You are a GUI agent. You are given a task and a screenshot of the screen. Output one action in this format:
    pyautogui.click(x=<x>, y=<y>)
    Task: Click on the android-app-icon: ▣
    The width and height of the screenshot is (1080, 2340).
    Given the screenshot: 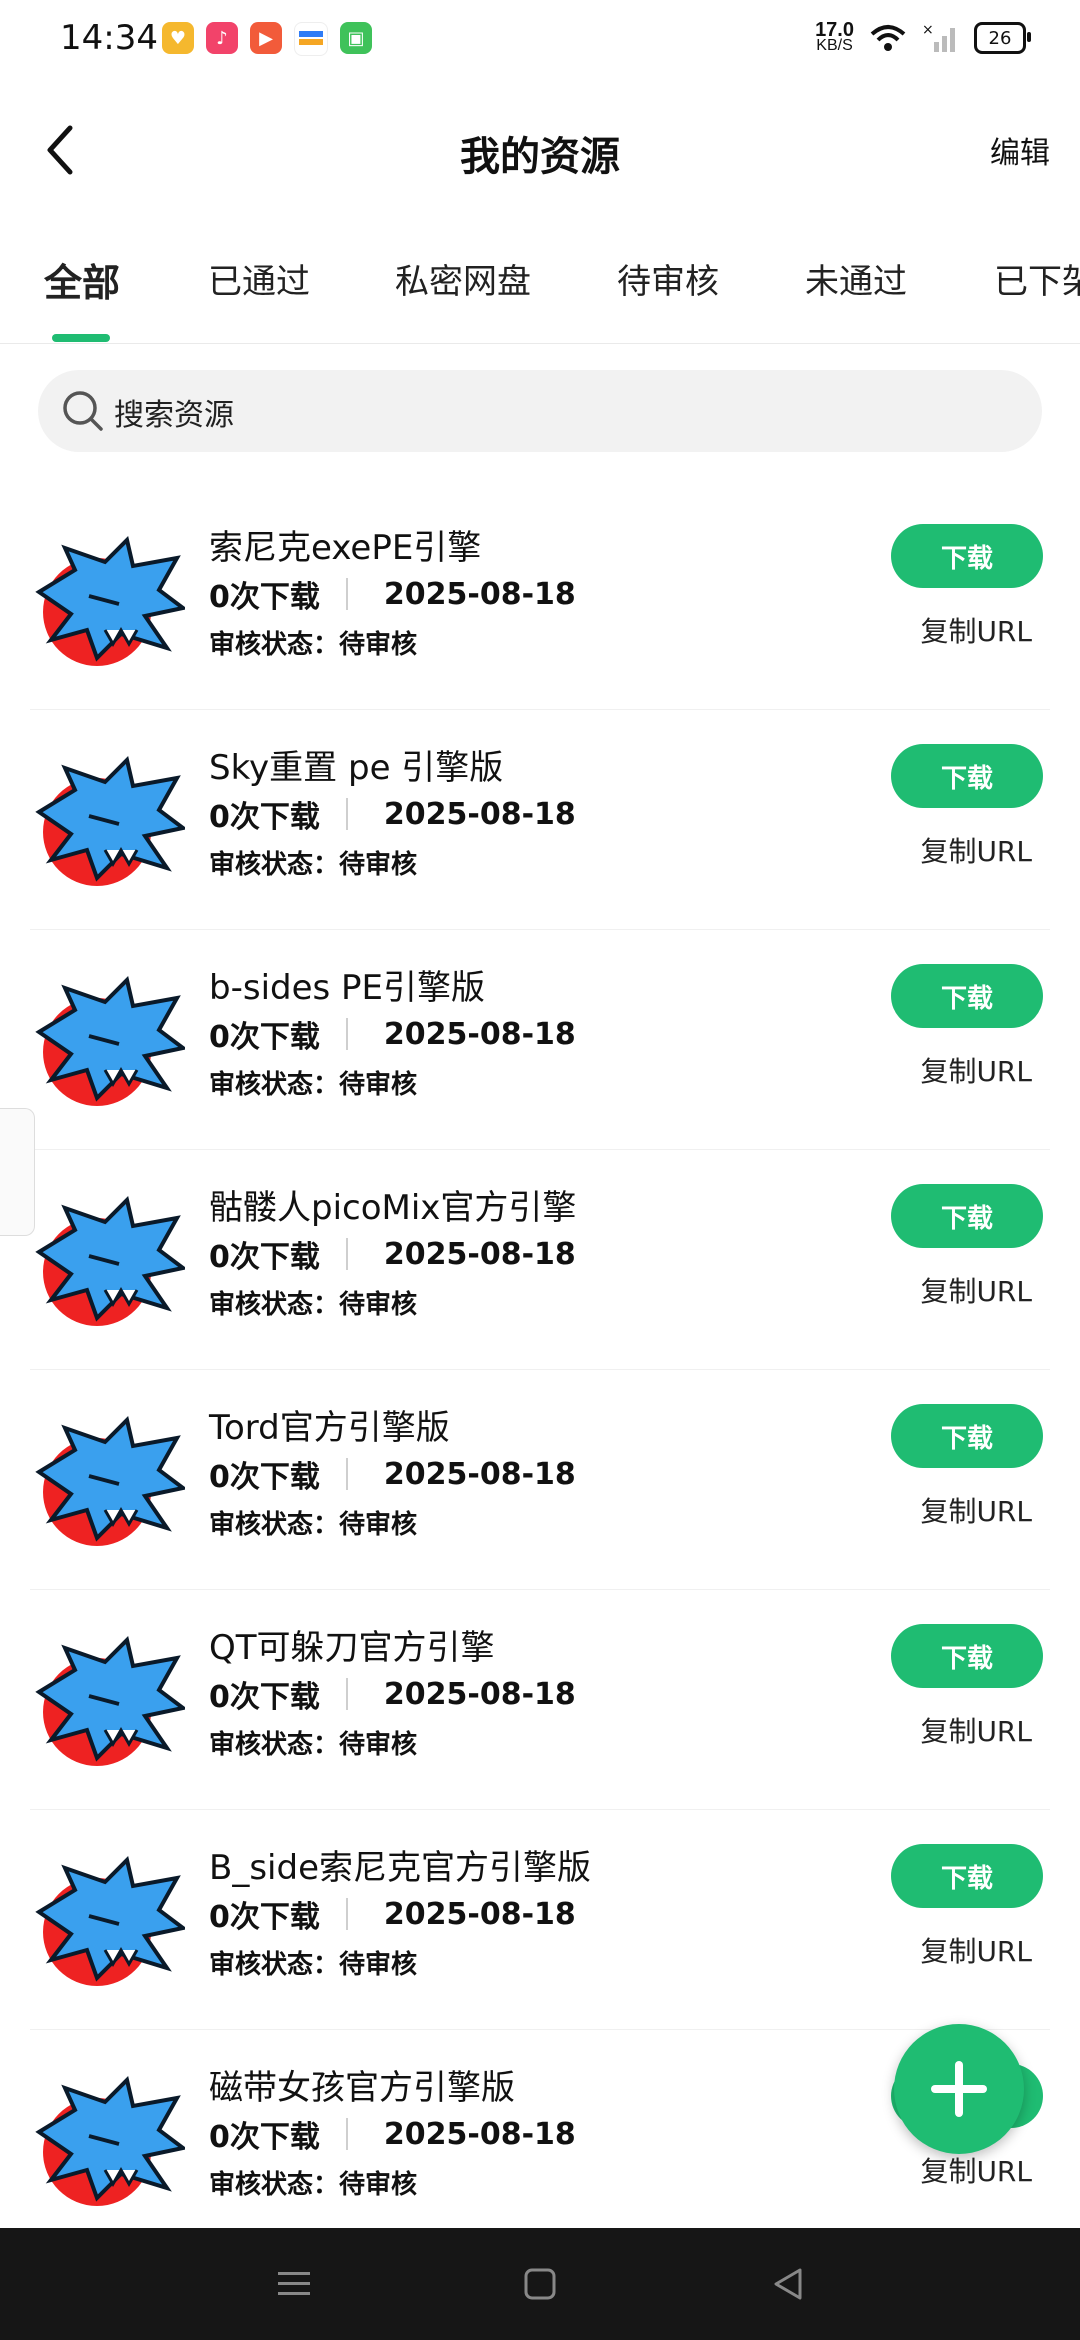 What is the action you would take?
    pyautogui.click(x=356, y=38)
    